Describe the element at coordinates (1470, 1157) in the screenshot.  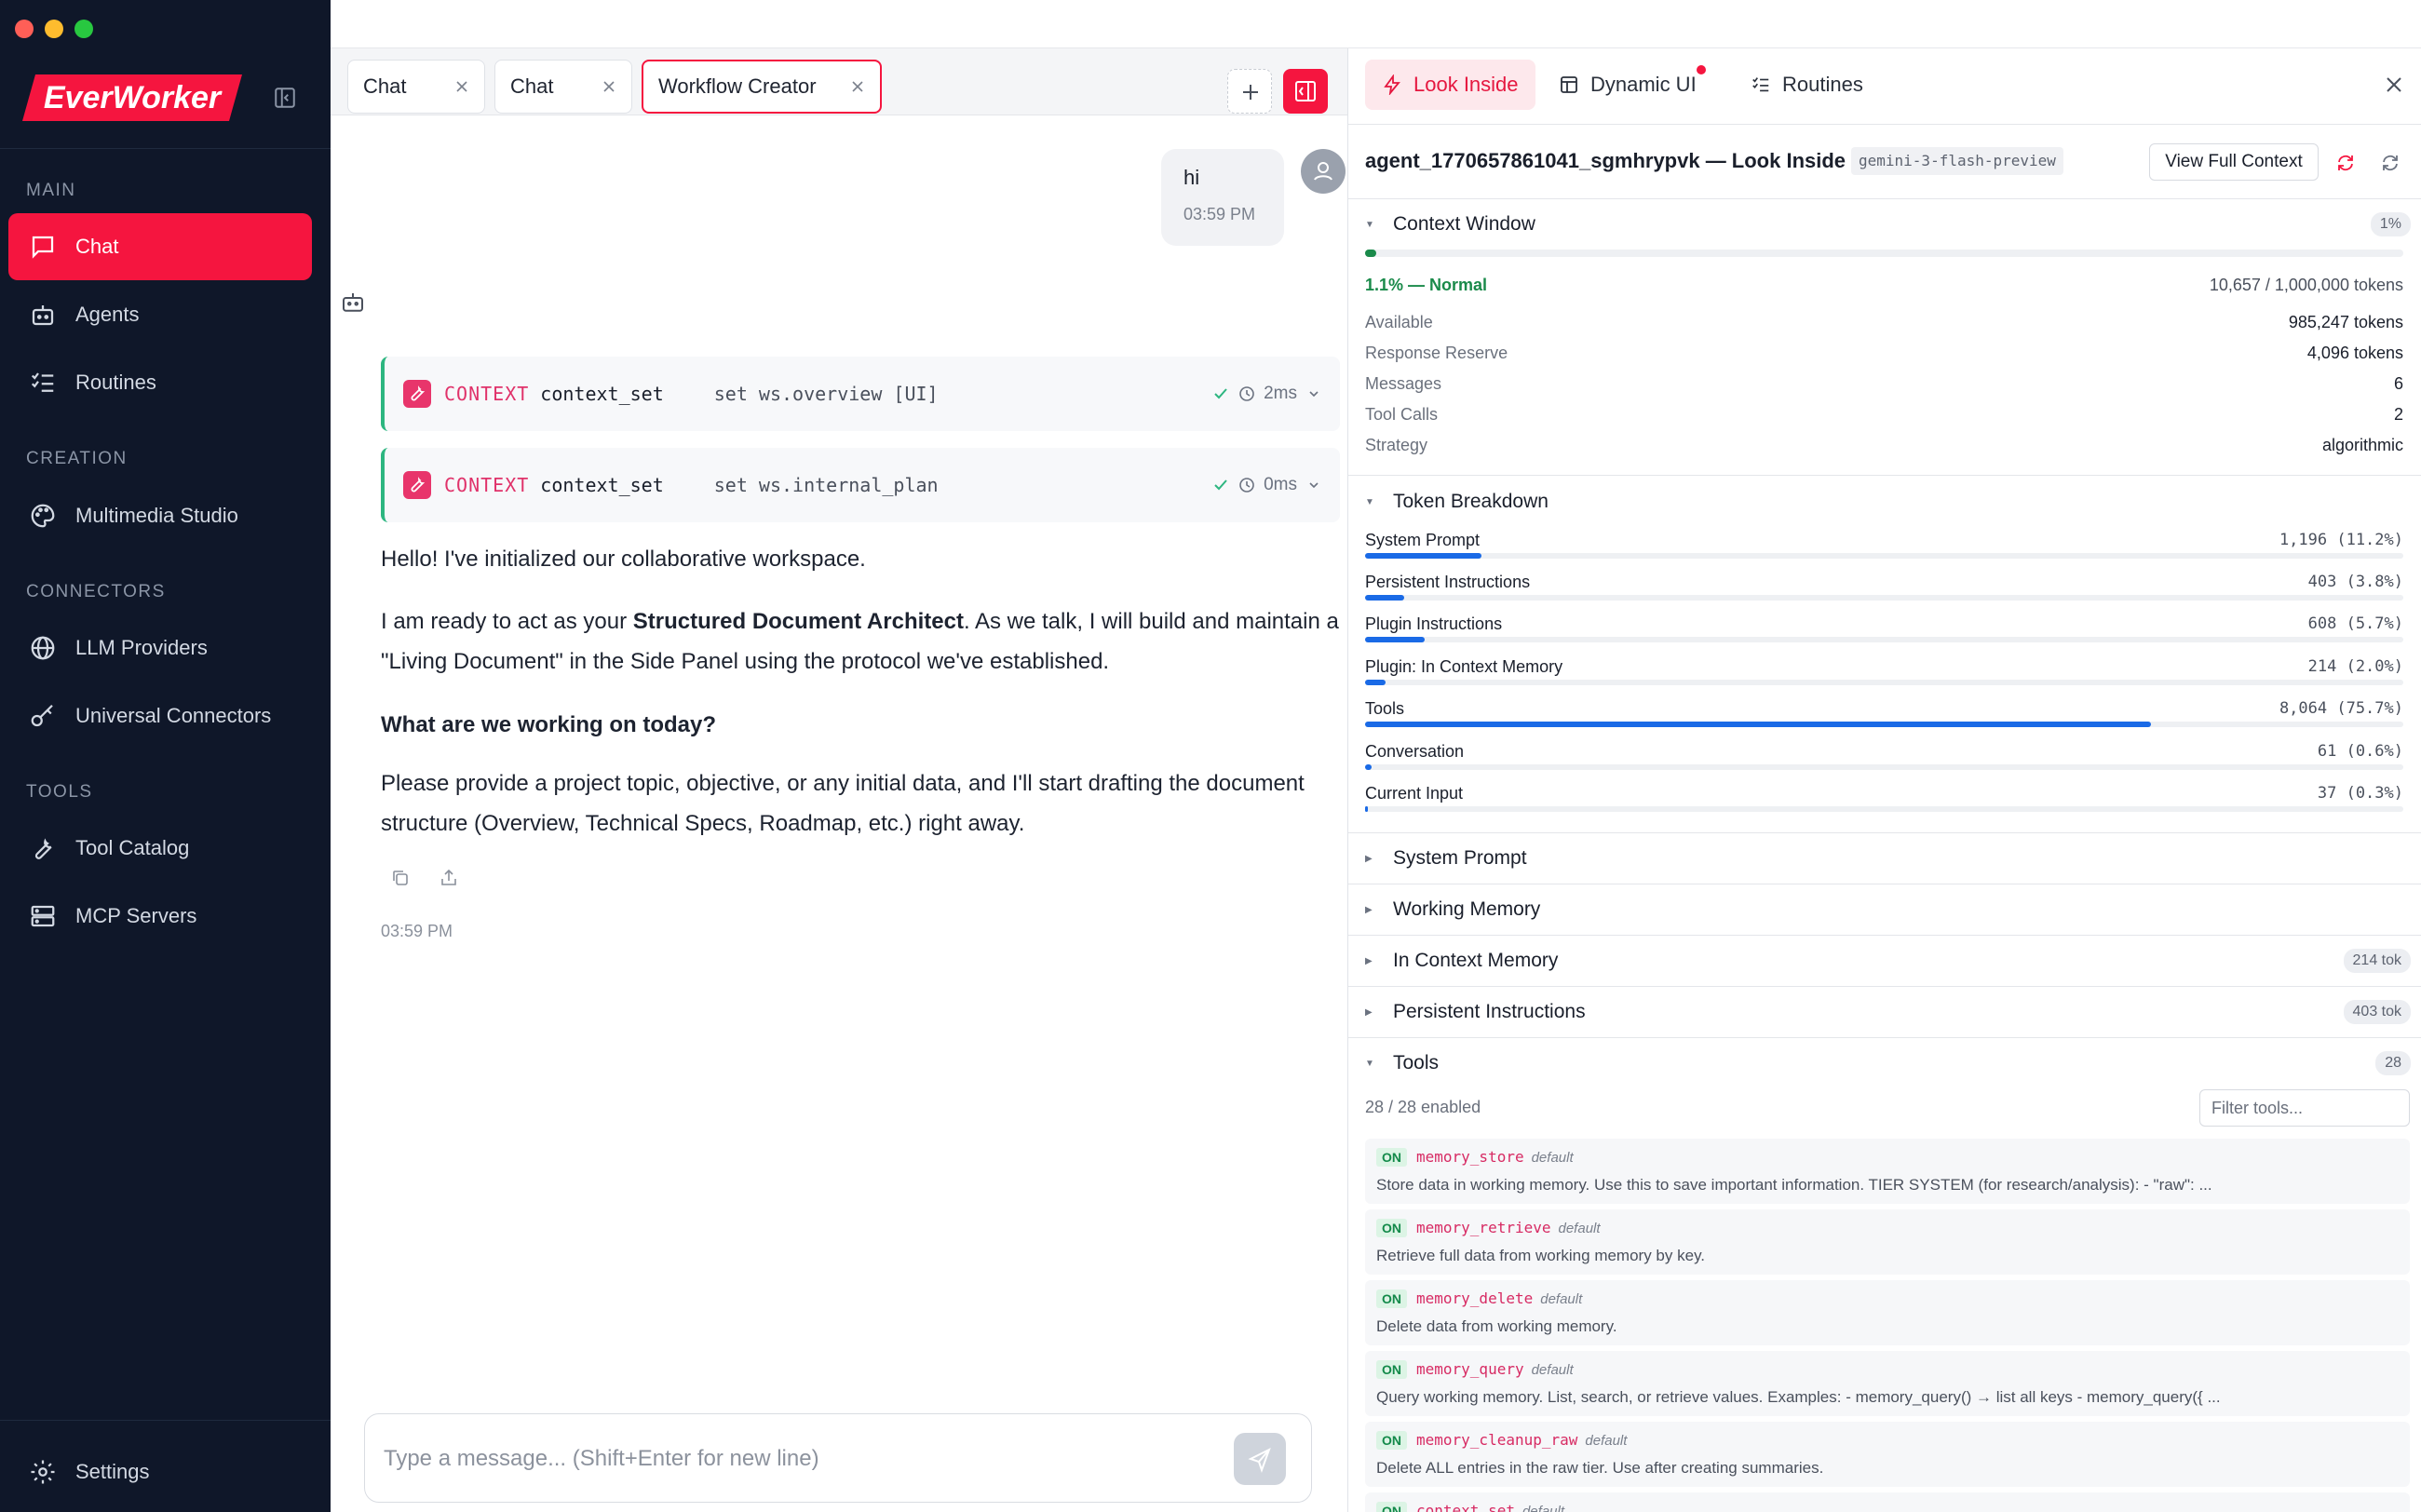
I see `tool-name: memory_store` at that location.